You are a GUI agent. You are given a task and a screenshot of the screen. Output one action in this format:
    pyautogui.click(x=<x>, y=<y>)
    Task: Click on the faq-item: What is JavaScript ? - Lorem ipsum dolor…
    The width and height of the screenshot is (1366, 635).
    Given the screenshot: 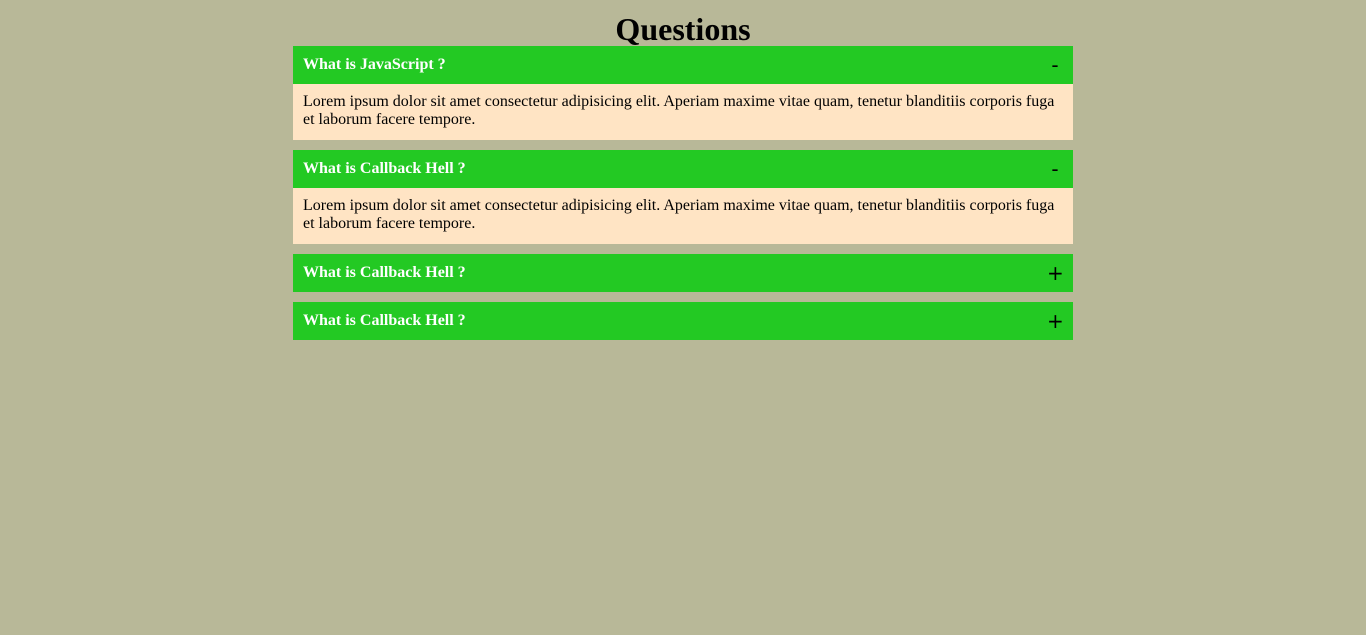 What is the action you would take?
    pyautogui.click(x=683, y=93)
    